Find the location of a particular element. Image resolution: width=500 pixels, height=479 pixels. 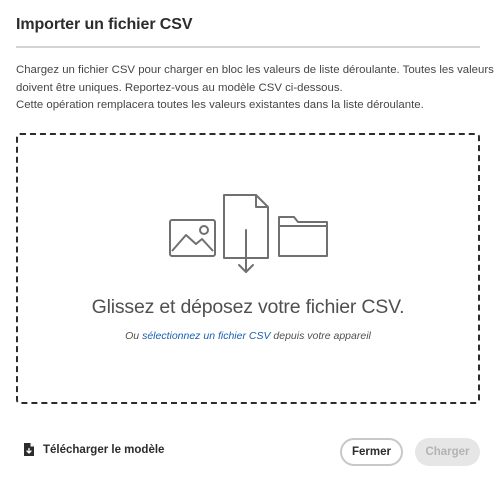

upload-illustration is located at coordinates (248, 233).